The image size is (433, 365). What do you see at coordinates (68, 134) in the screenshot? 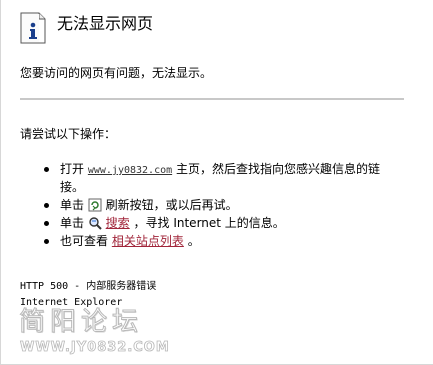
I see `try-heading: 请尝试以下操作：` at bounding box center [68, 134].